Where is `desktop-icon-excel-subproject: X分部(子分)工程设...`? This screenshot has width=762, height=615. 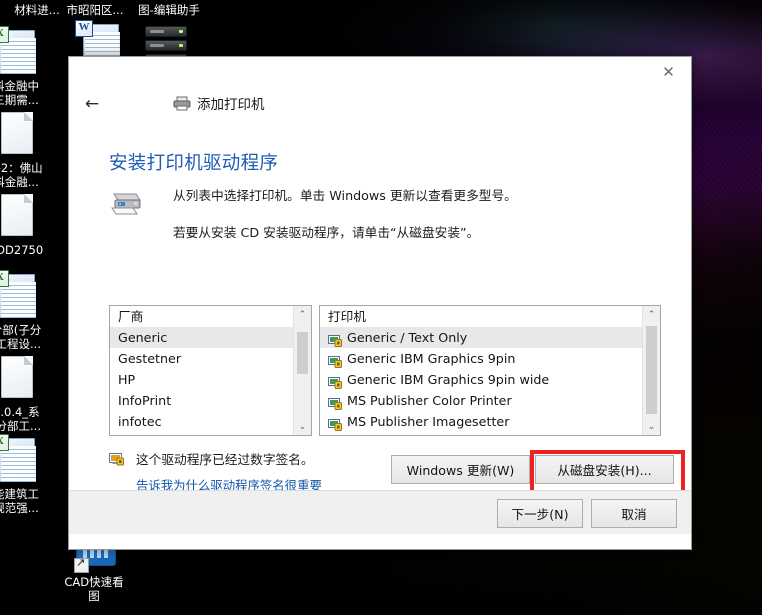 desktop-icon-excel-subproject: X分部(子分)工程设... is located at coordinates (27, 310).